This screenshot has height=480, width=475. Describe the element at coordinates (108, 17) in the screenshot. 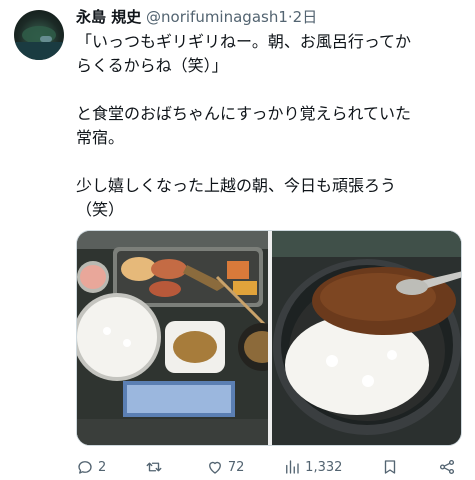

I see `display-name: 永島 規史` at that location.